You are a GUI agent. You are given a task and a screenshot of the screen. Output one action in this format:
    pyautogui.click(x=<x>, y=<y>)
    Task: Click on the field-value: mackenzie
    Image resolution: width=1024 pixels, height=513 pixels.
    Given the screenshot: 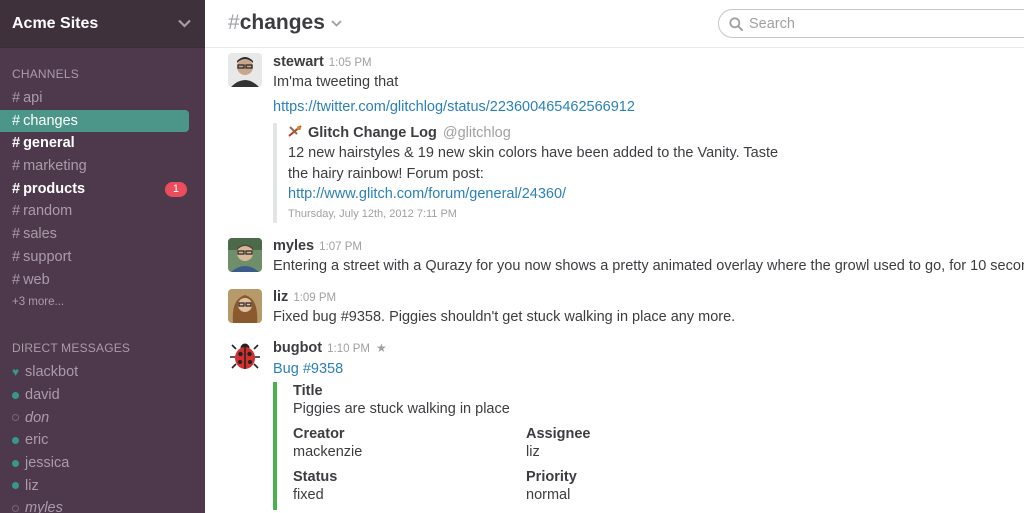 What is the action you would take?
    pyautogui.click(x=328, y=452)
    